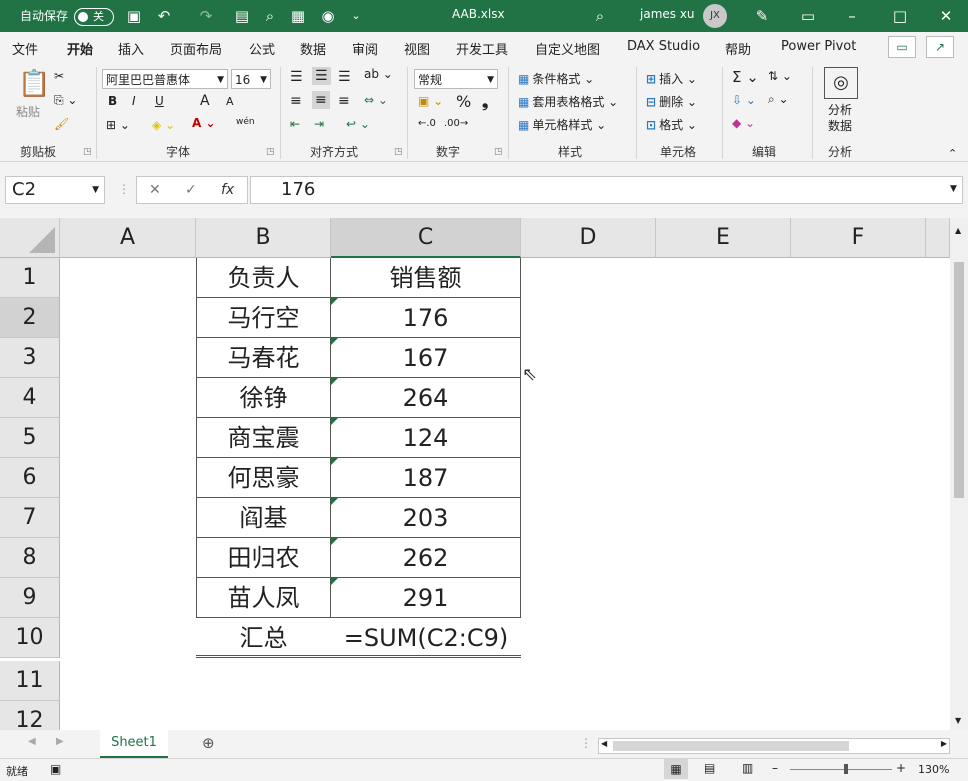  What do you see at coordinates (958, 720) in the screenshot?
I see `scroll-down-icon: ▼` at bounding box center [958, 720].